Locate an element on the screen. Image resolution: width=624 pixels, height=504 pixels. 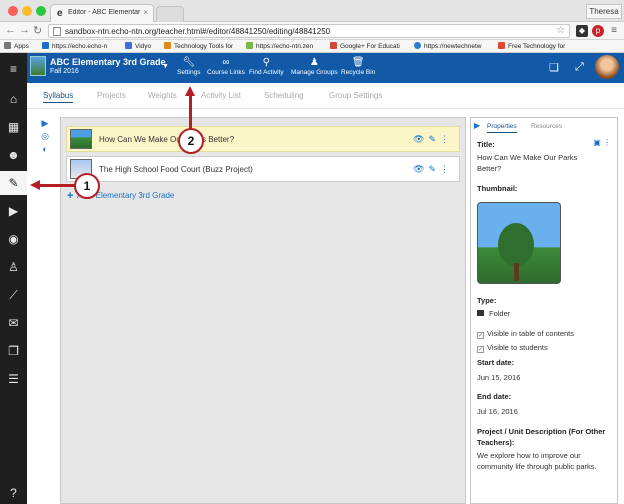
browser-tab: e Editor - ABC Elementary 3rd G × is located at coordinates (102, 13).